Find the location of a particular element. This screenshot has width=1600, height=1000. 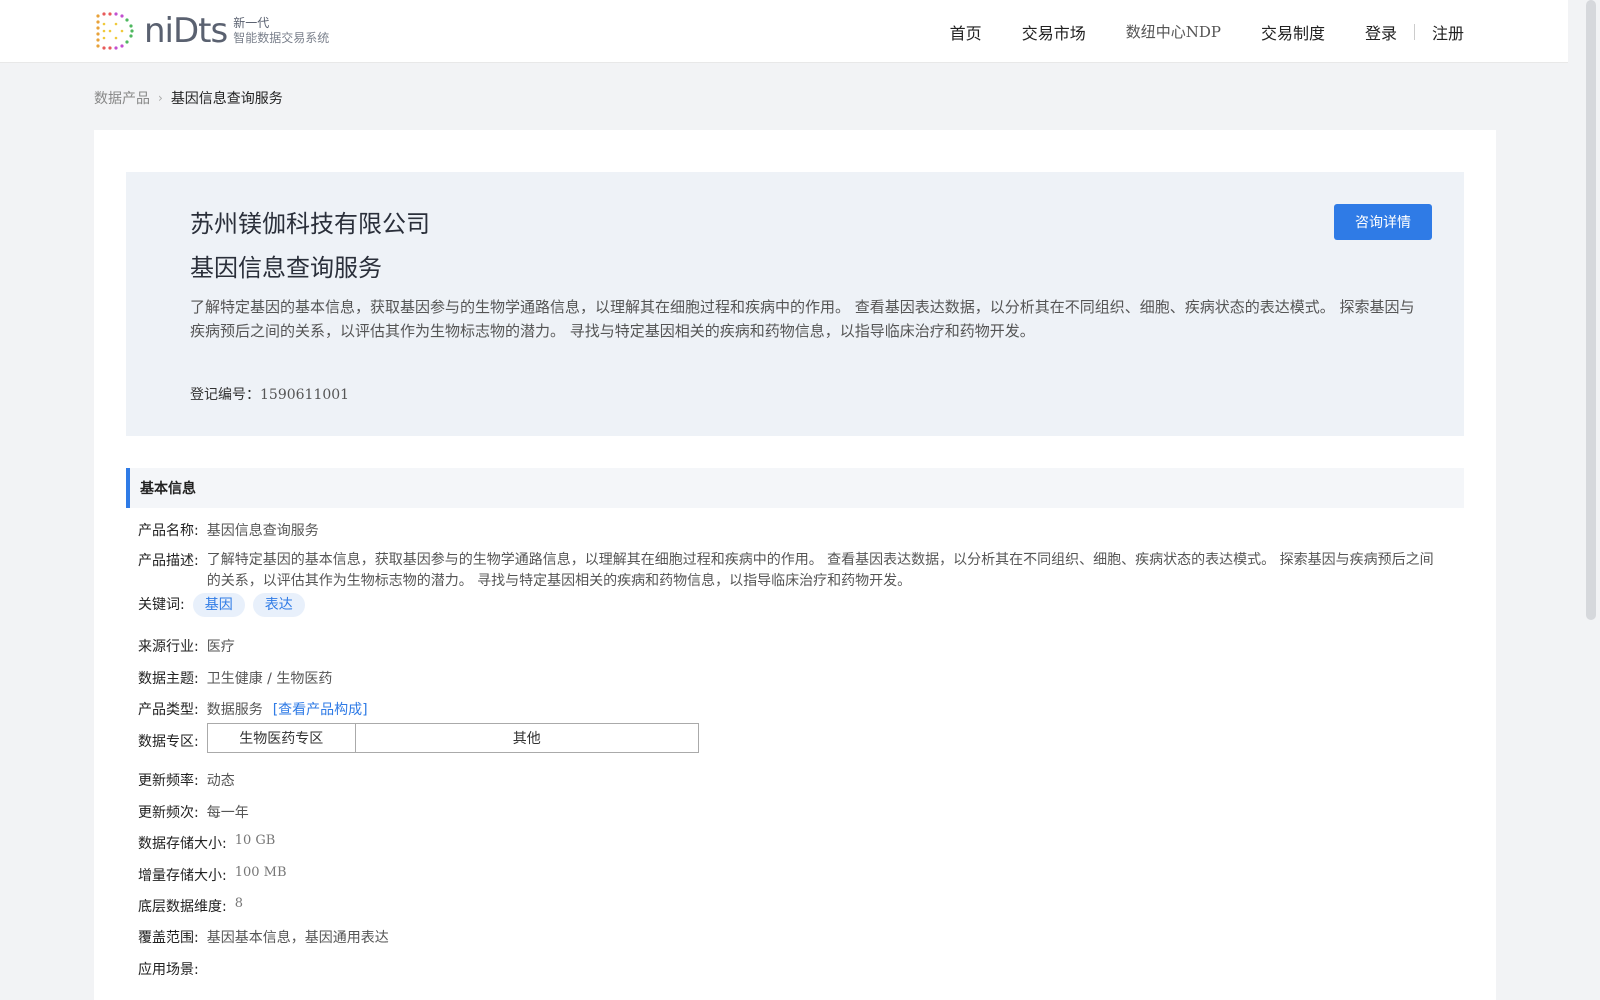

info-value: 医疗 is located at coordinates (220, 647).